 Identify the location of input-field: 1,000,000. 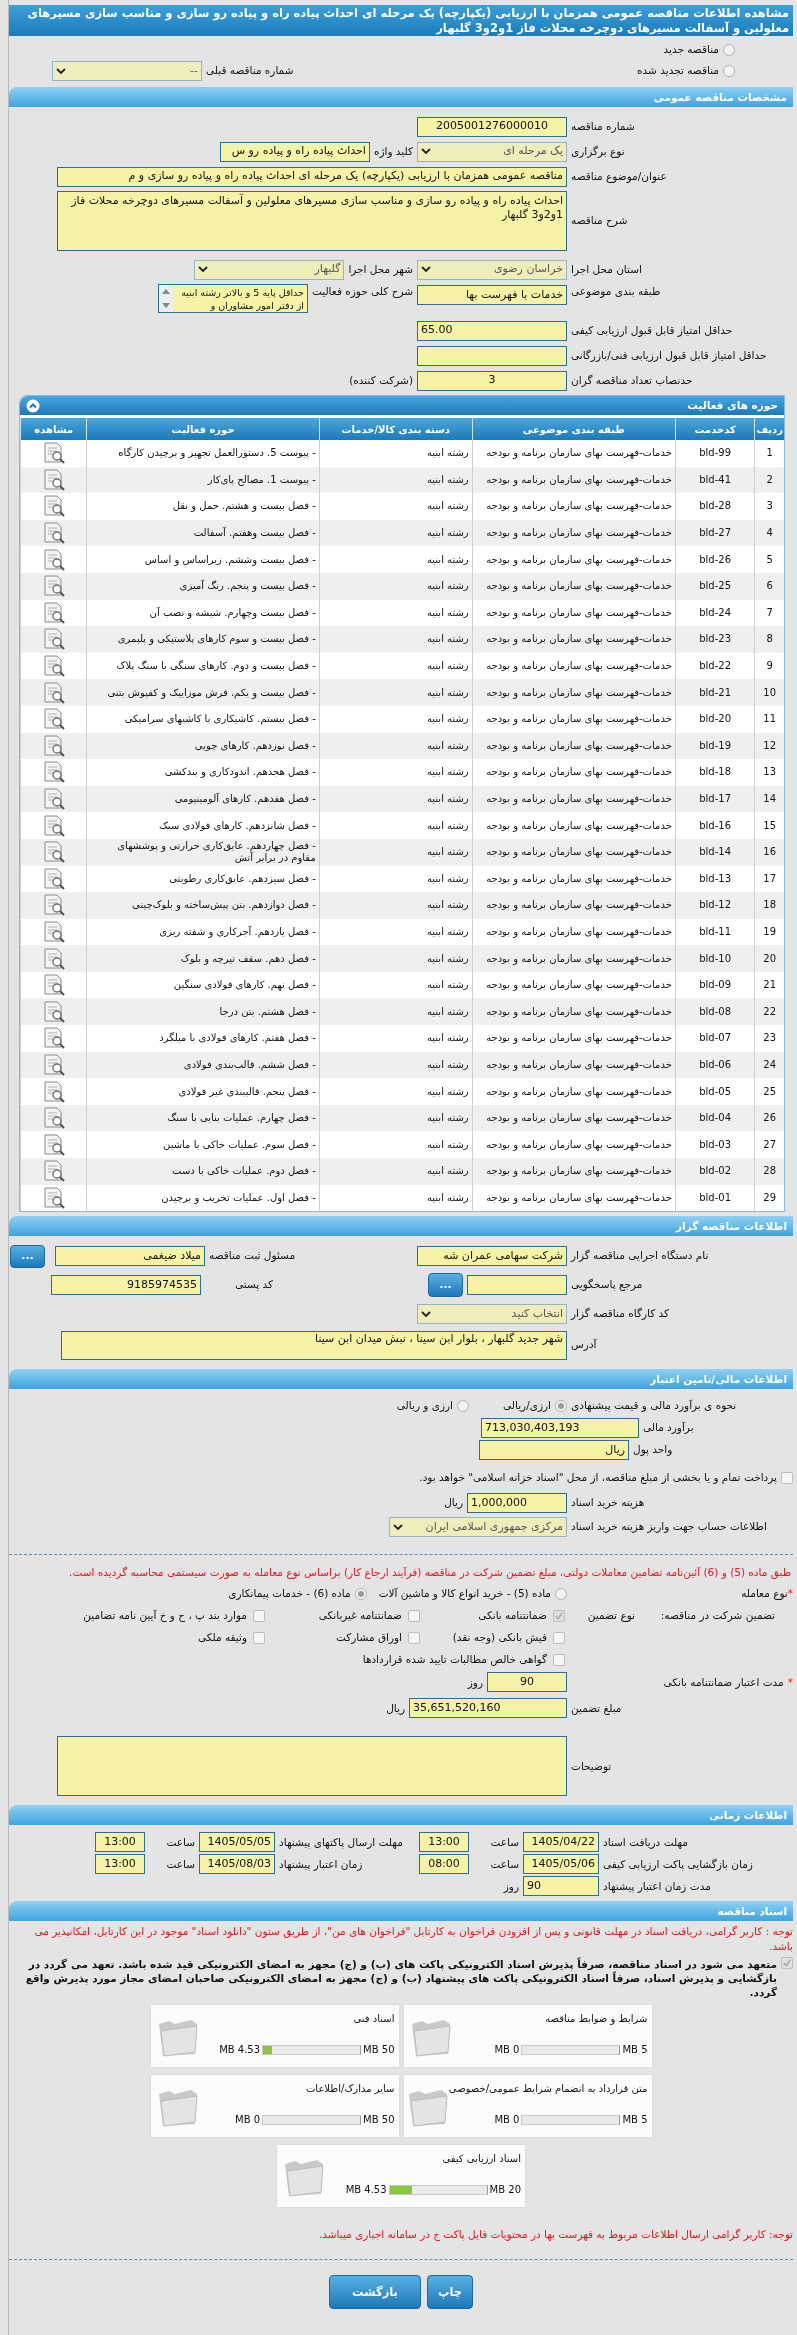
(517, 1503).